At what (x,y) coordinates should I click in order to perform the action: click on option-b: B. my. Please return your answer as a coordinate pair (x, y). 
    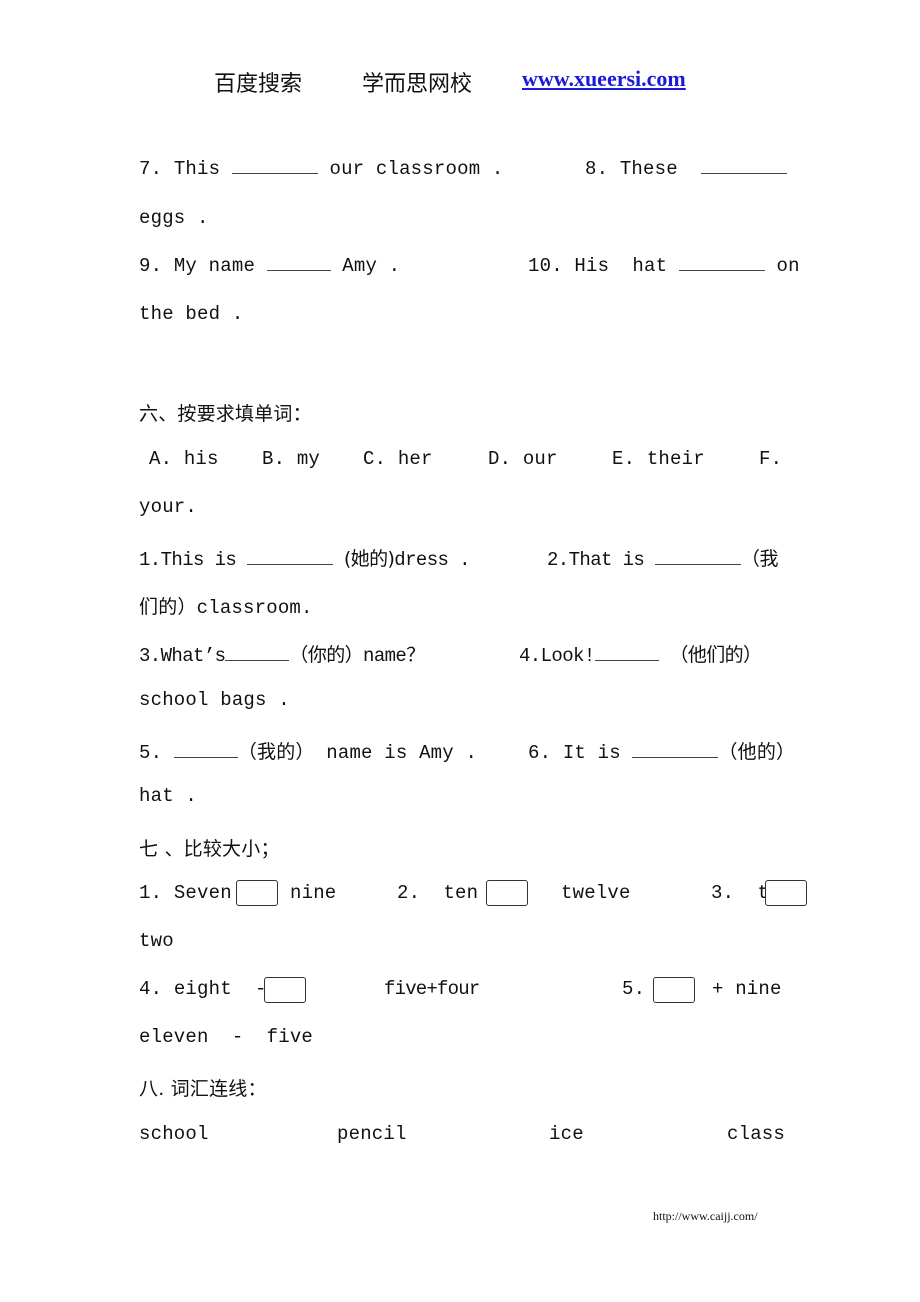
    Looking at the image, I should click on (291, 459).